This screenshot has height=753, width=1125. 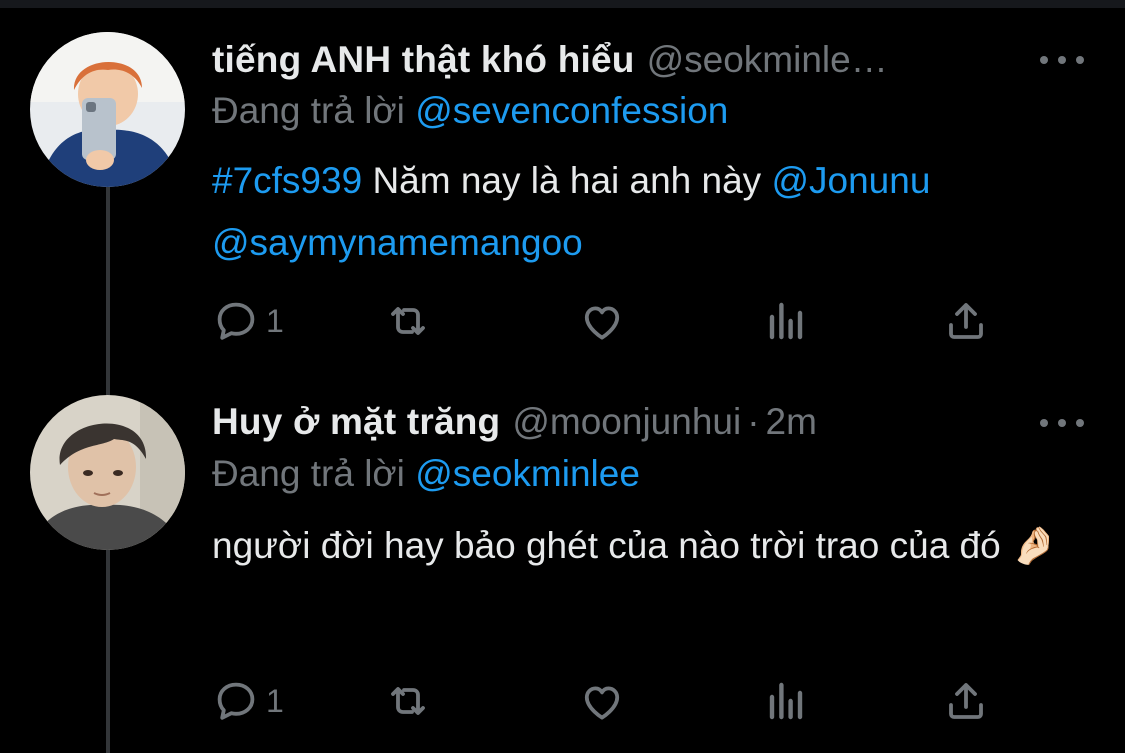 What do you see at coordinates (423, 59) in the screenshot?
I see `display-name: tiếng ANH thật khó hiểu` at bounding box center [423, 59].